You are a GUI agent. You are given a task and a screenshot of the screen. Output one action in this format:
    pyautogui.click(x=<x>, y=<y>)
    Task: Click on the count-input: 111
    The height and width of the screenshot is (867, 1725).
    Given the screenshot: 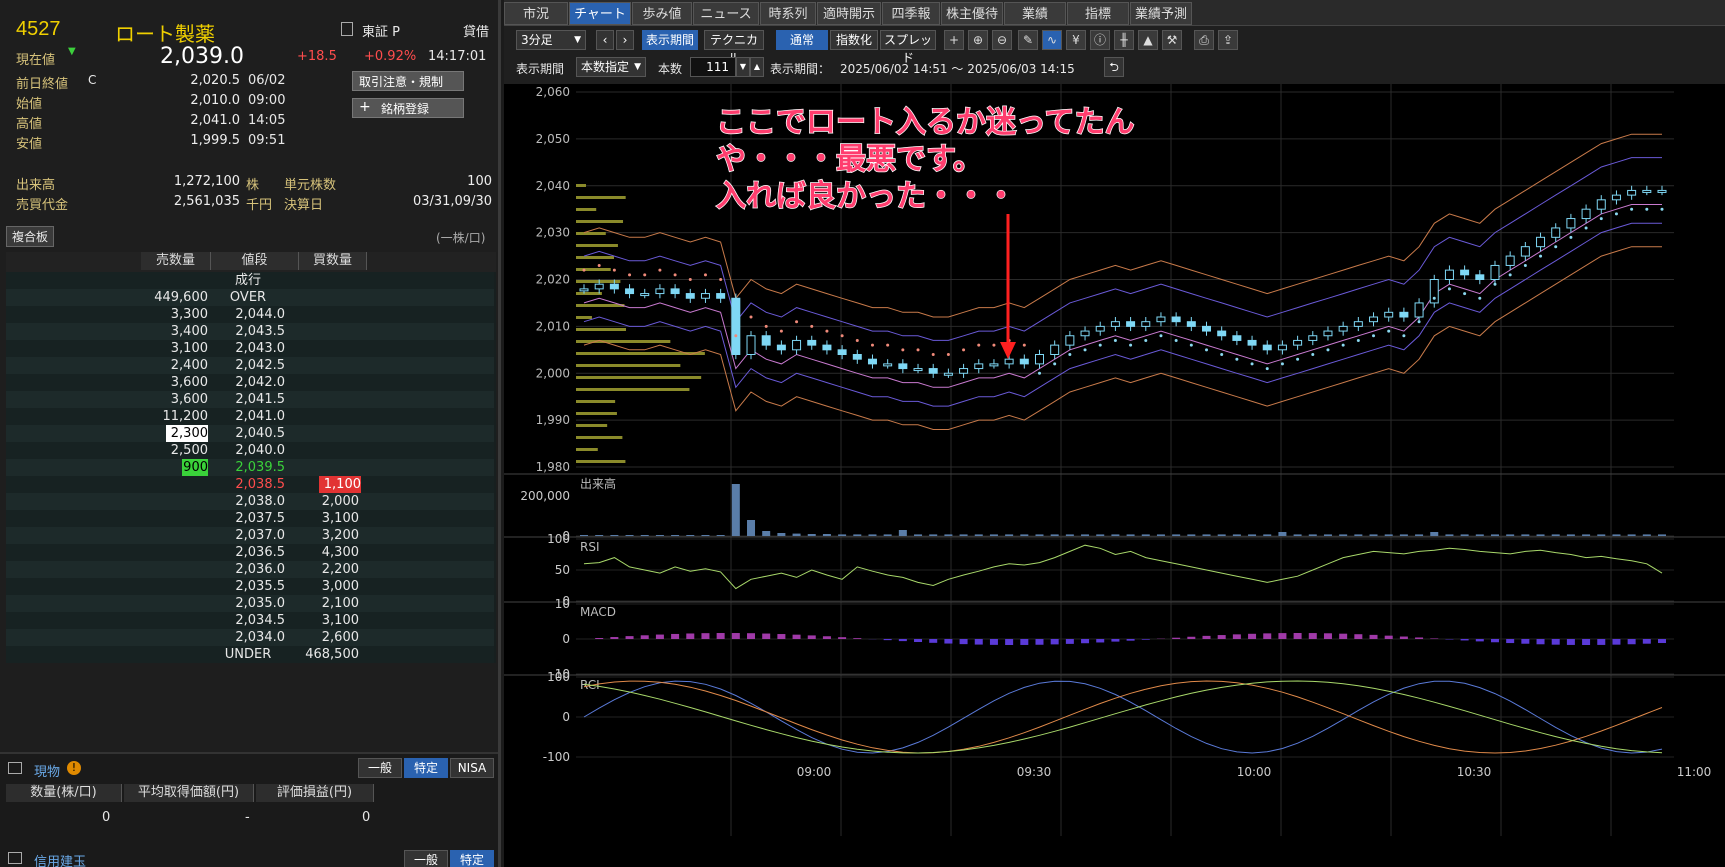 What is the action you would take?
    pyautogui.click(x=713, y=67)
    